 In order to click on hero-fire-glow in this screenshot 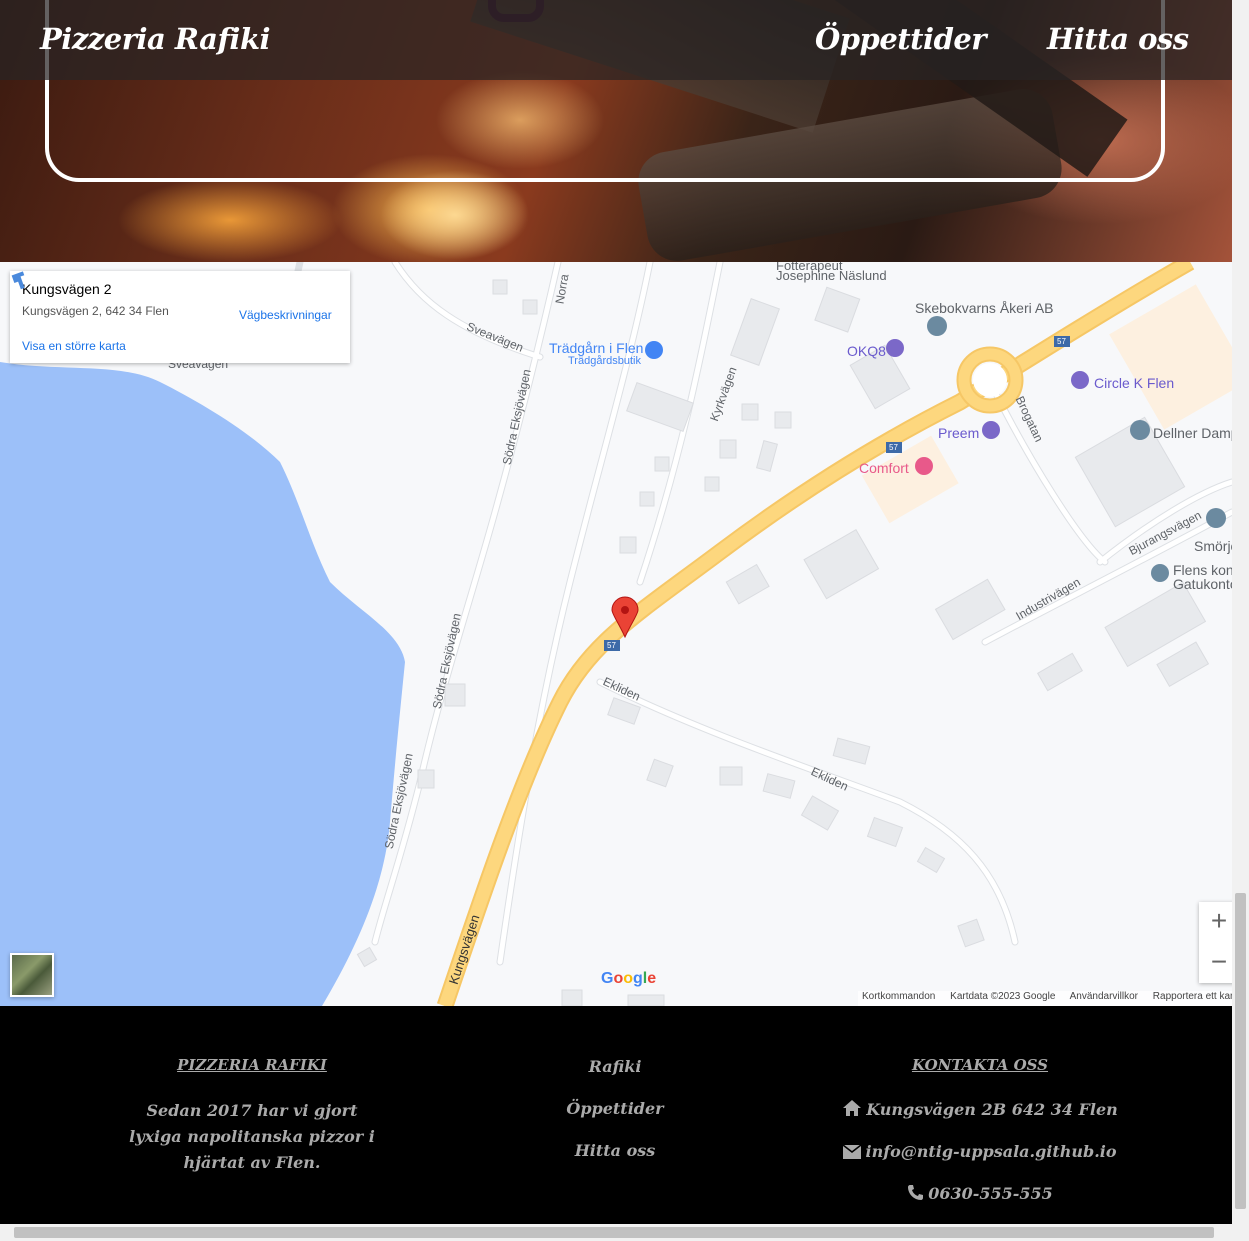, I will do `click(455, 215)`.